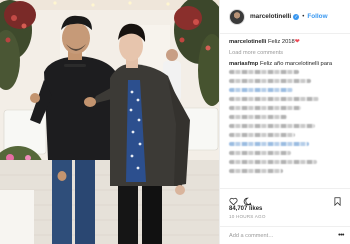 The image size is (350, 244). I want to click on avatar, so click(237, 16).